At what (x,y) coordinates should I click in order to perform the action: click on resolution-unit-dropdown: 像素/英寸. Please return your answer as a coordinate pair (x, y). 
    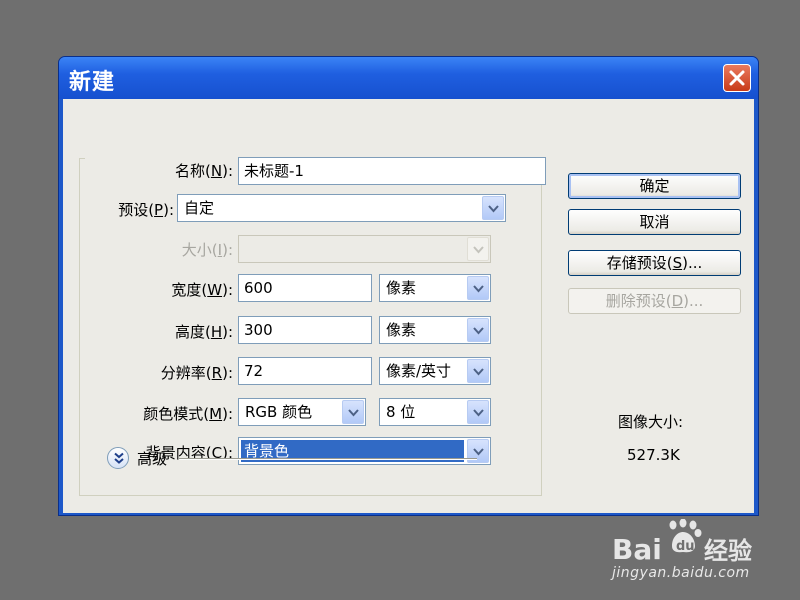
    Looking at the image, I should click on (435, 371).